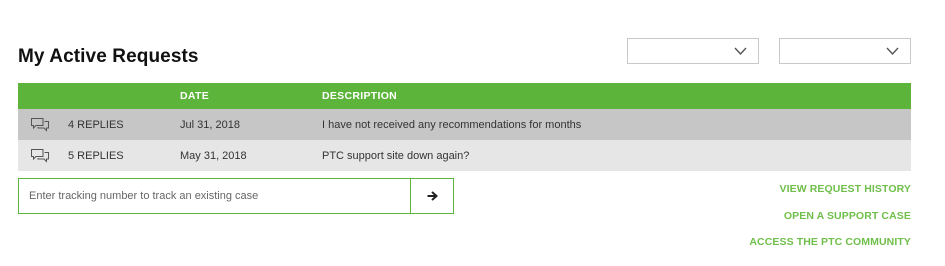 The image size is (945, 266). Describe the element at coordinates (360, 96) in the screenshot. I see `column-header-description: DESCRIPTION` at that location.